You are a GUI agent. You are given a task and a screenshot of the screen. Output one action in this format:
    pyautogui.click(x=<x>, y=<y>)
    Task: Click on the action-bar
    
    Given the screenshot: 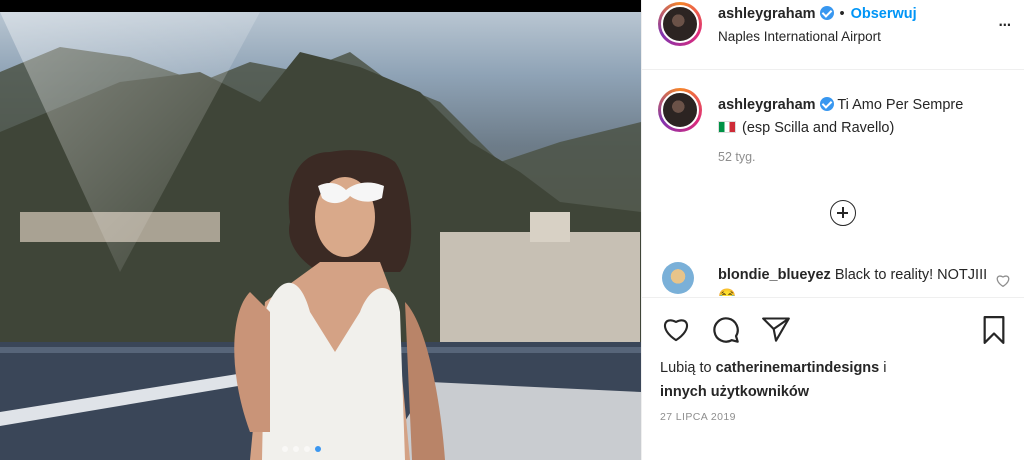 What is the action you would take?
    pyautogui.click(x=833, y=326)
    